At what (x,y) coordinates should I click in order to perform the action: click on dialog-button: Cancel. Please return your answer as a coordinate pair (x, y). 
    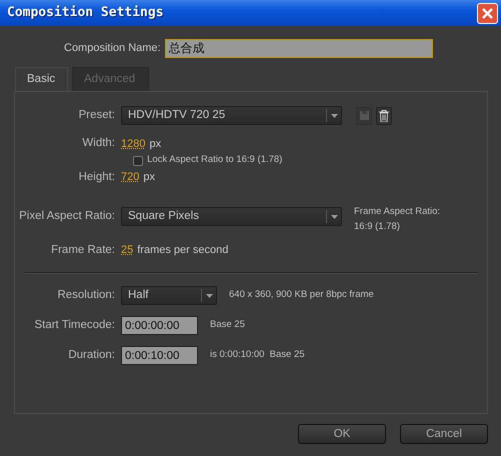
    Looking at the image, I should click on (444, 434).